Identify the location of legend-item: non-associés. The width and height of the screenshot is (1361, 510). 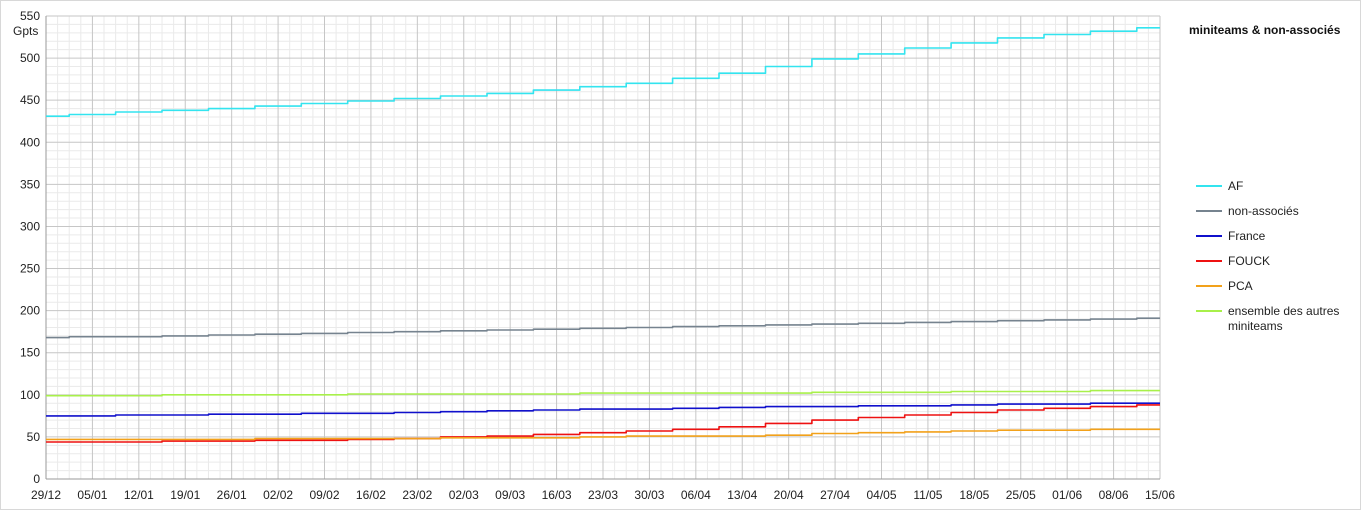
(1247, 211).